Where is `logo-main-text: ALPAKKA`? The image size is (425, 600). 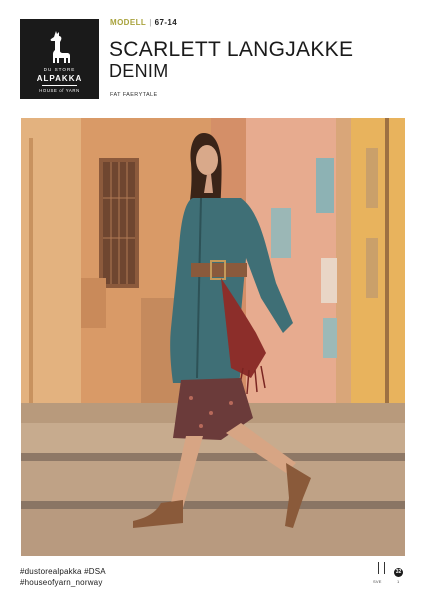 logo-main-text: ALPAKKA is located at coordinates (59, 78).